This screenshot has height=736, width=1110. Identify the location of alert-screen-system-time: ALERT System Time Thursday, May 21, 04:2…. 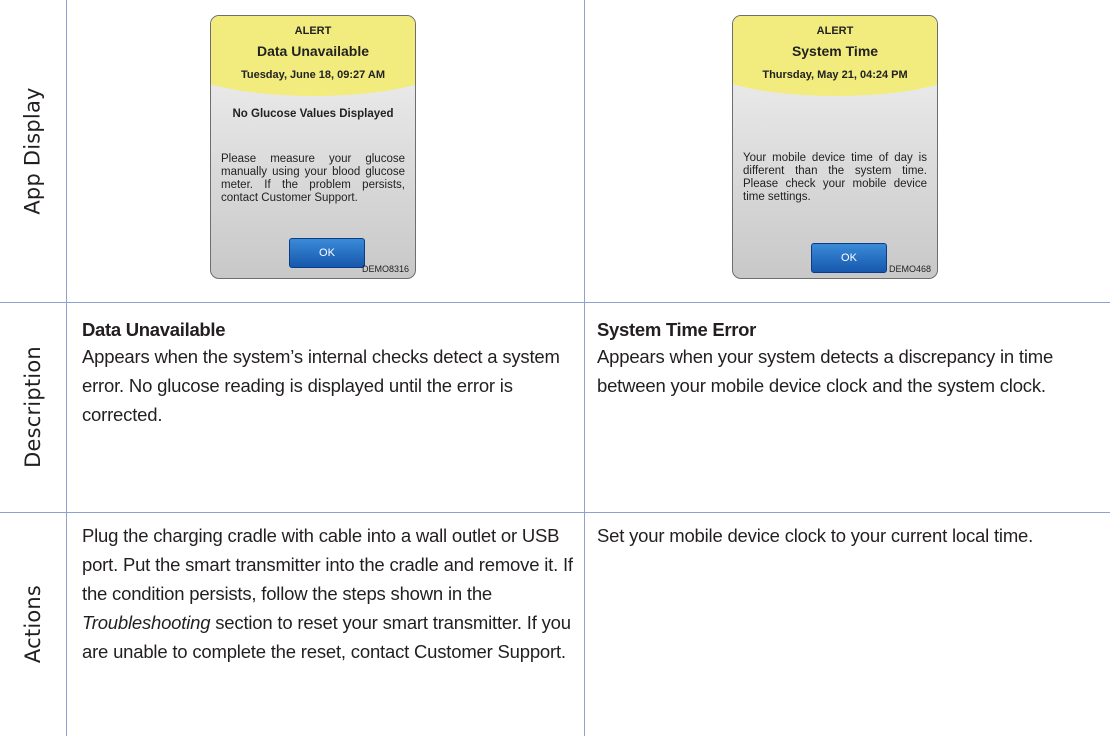
(835, 147).